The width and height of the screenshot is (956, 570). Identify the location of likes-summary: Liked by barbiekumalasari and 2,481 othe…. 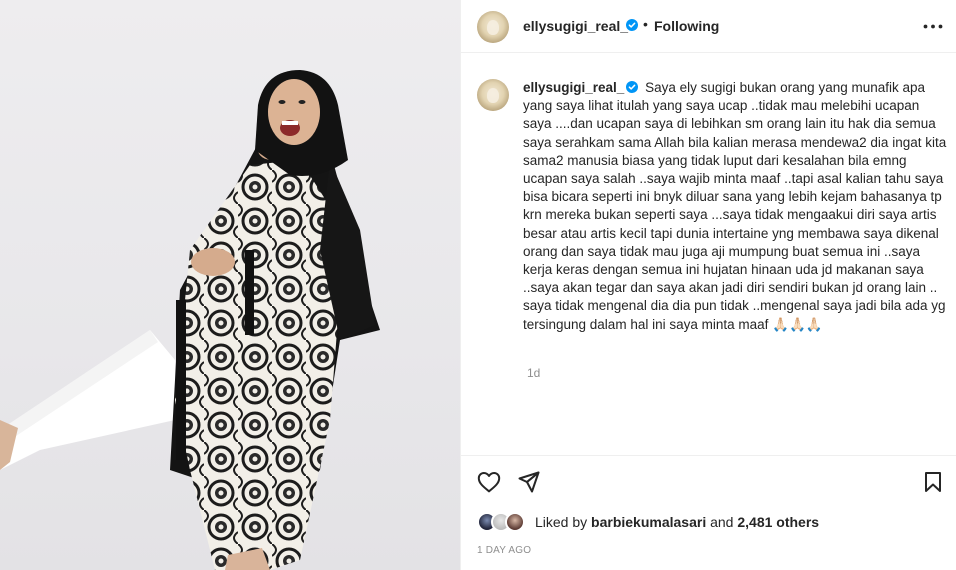
(677, 522).